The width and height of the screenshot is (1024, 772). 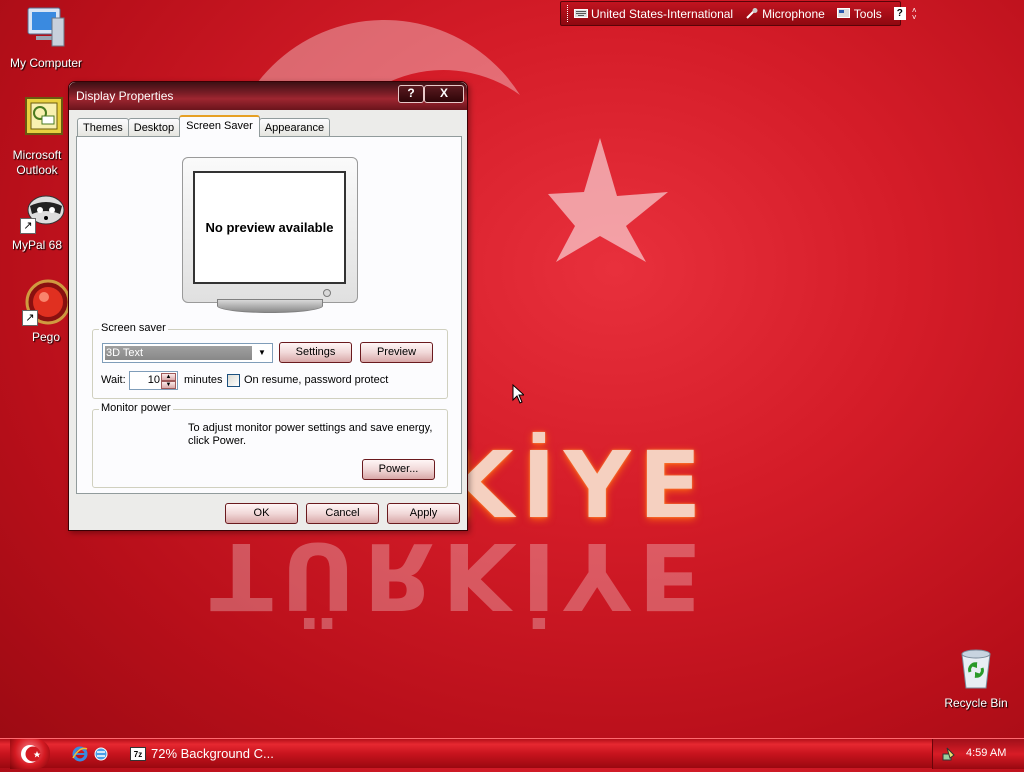 I want to click on apply-button: Apply, so click(x=423, y=513).